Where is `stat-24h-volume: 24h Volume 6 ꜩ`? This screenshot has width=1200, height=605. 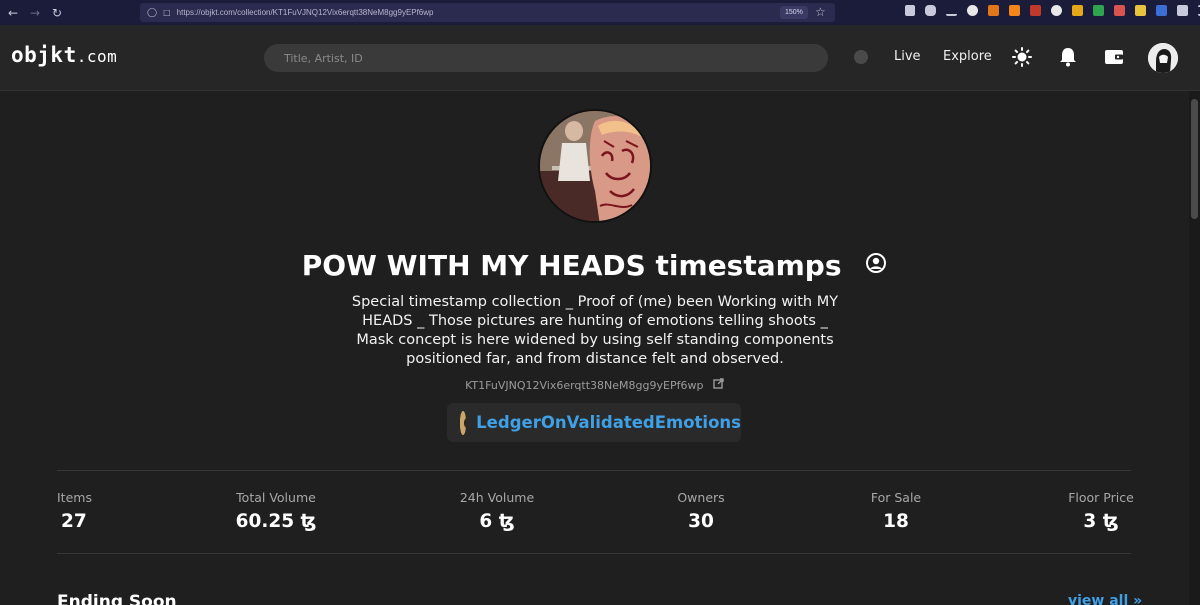 stat-24h-volume: 24h Volume 6 ꜩ is located at coordinates (497, 511).